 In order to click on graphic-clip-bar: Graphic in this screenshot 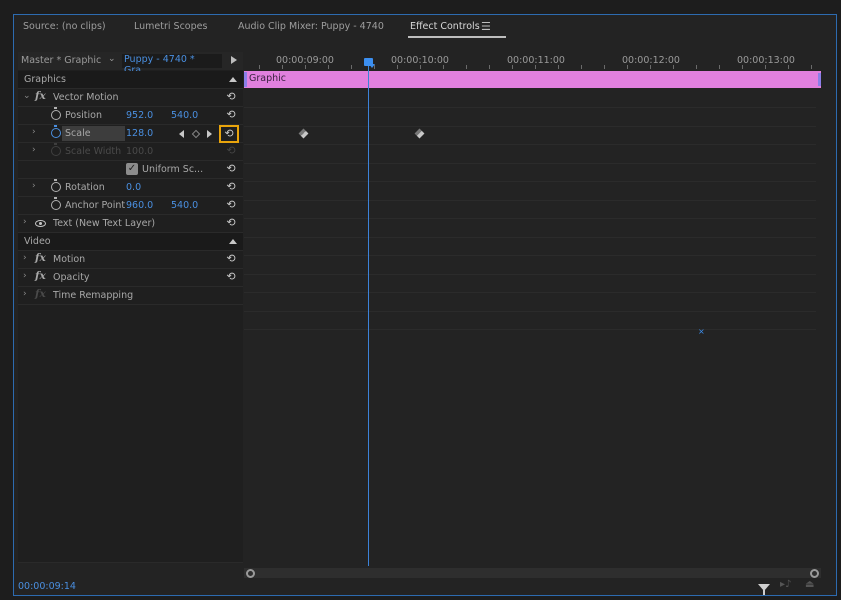, I will do `click(532, 79)`.